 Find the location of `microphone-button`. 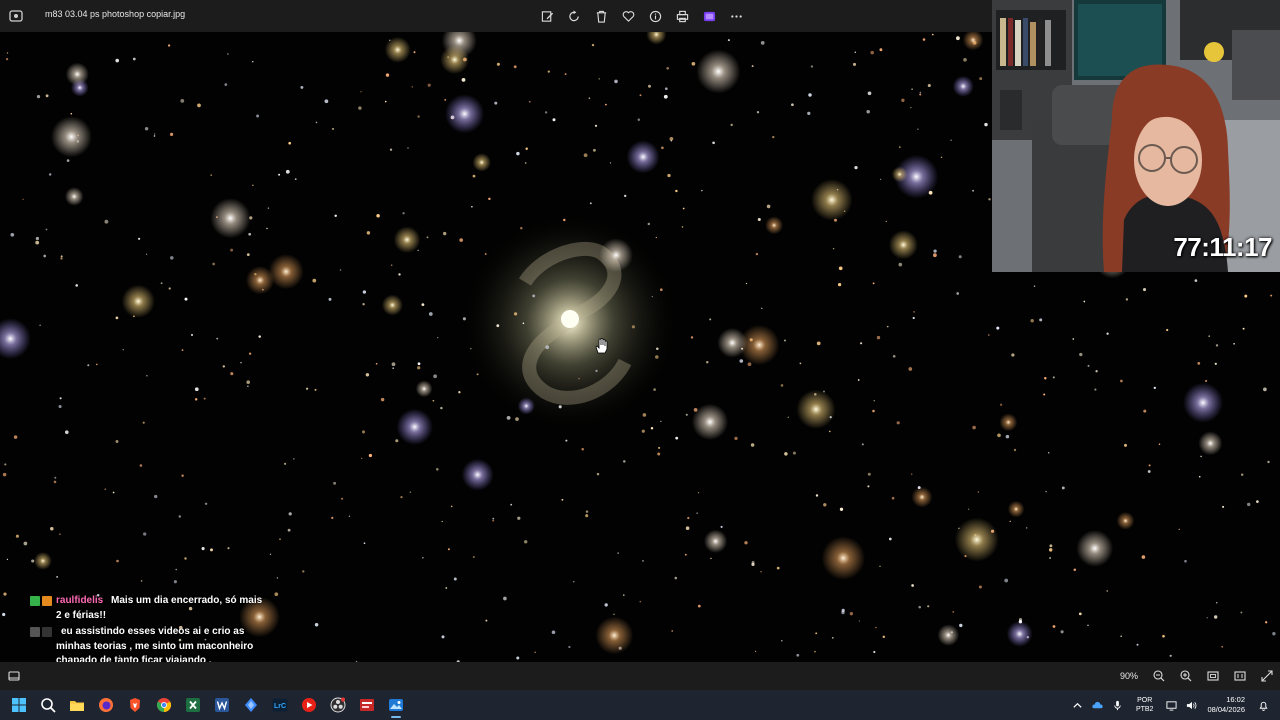

microphone-button is located at coordinates (1118, 705).